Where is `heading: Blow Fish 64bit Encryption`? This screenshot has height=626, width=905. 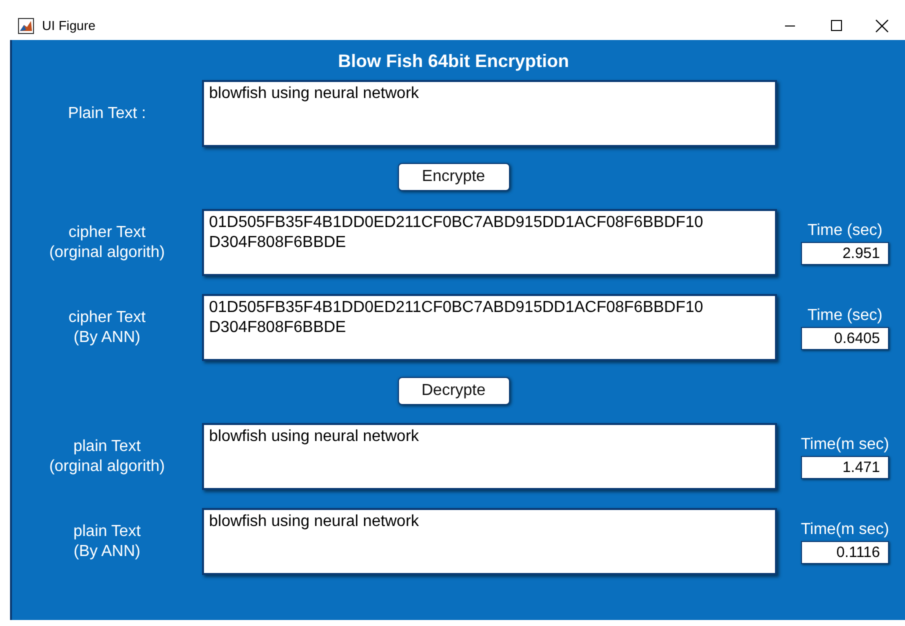
heading: Blow Fish 64bit Encryption is located at coordinates (454, 61).